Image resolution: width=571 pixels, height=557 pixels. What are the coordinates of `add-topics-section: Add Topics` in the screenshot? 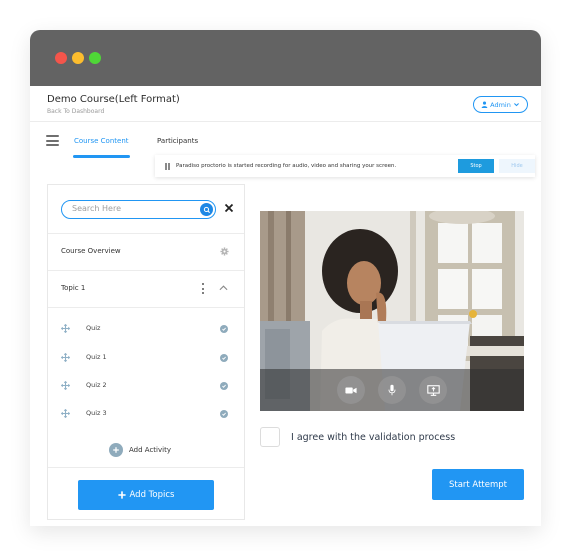 It's located at (146, 493).